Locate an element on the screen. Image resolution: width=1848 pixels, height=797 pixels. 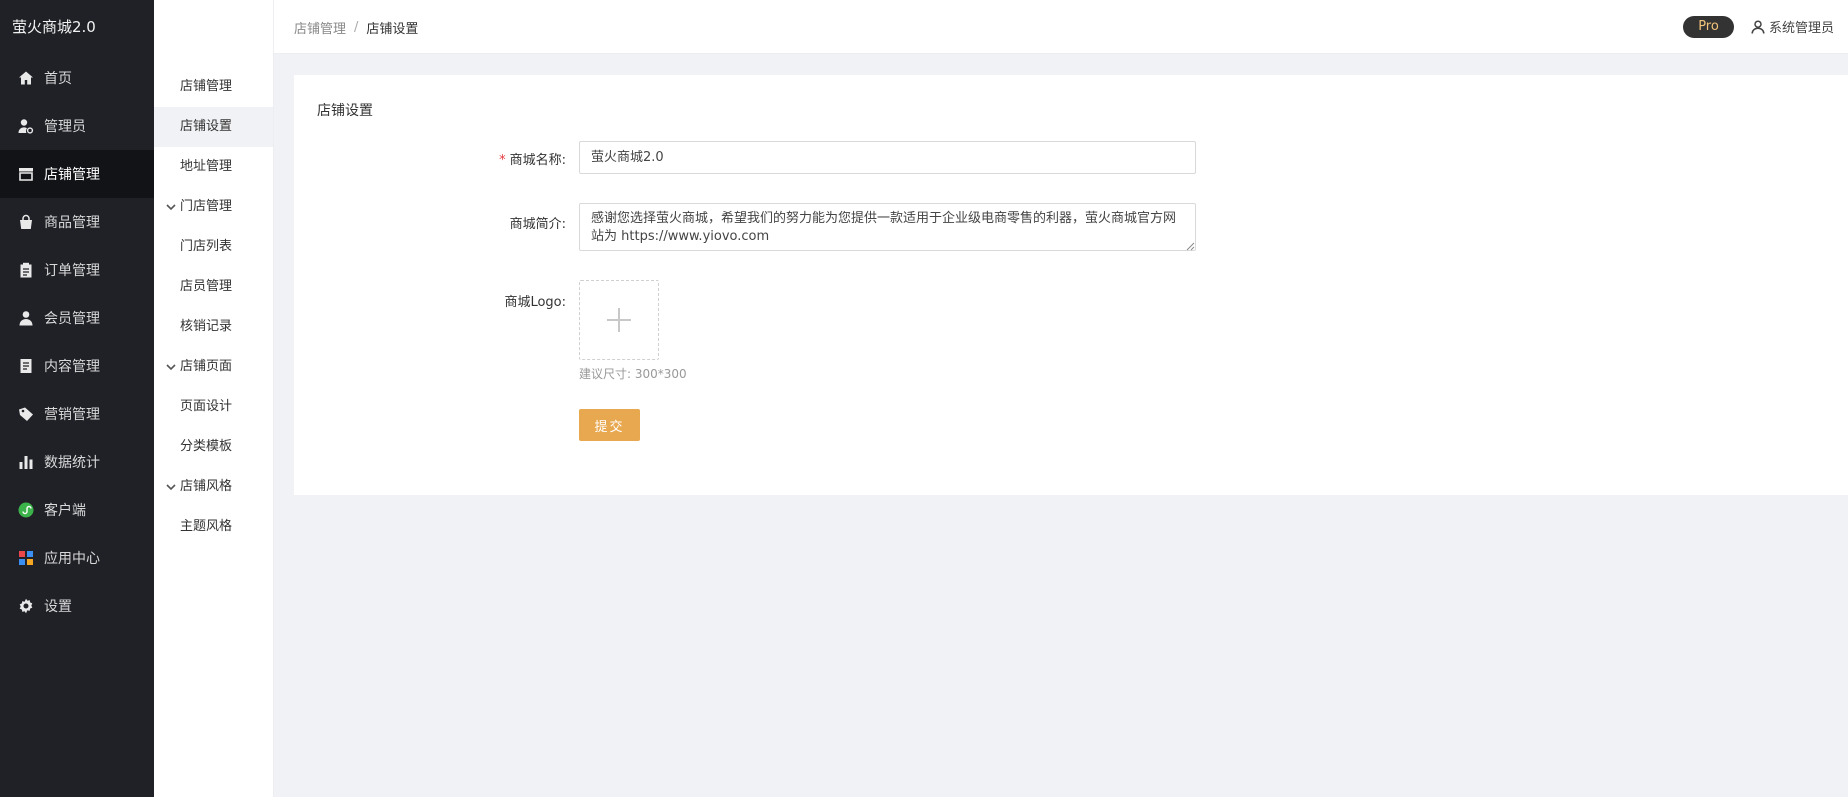
top-header: 店铺管理 / 店铺设置 Pro 系统管理员 is located at coordinates (1001, 27).